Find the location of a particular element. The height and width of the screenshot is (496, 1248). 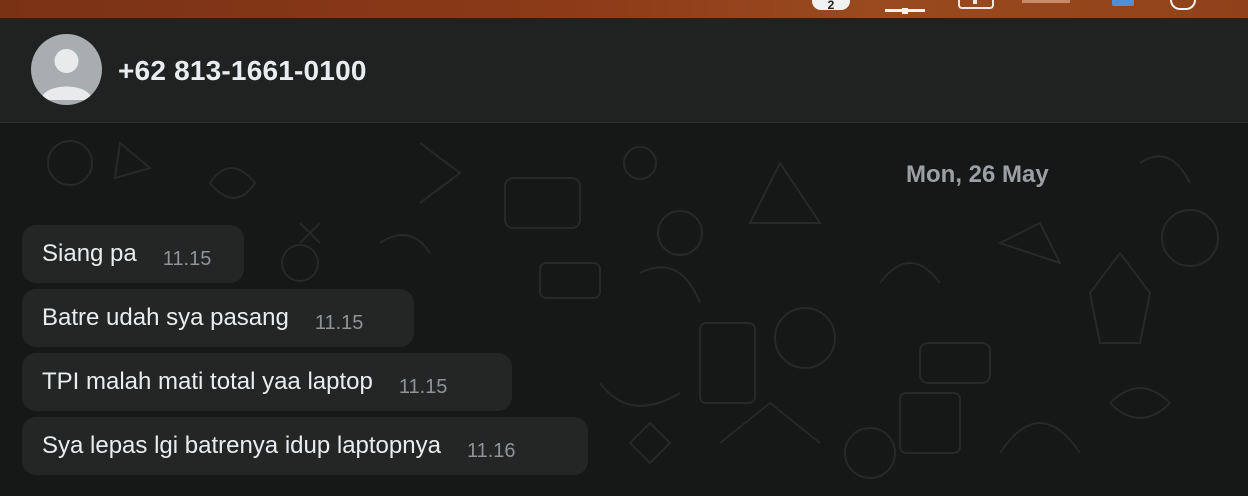

message-time: 11.16 is located at coordinates (491, 450).